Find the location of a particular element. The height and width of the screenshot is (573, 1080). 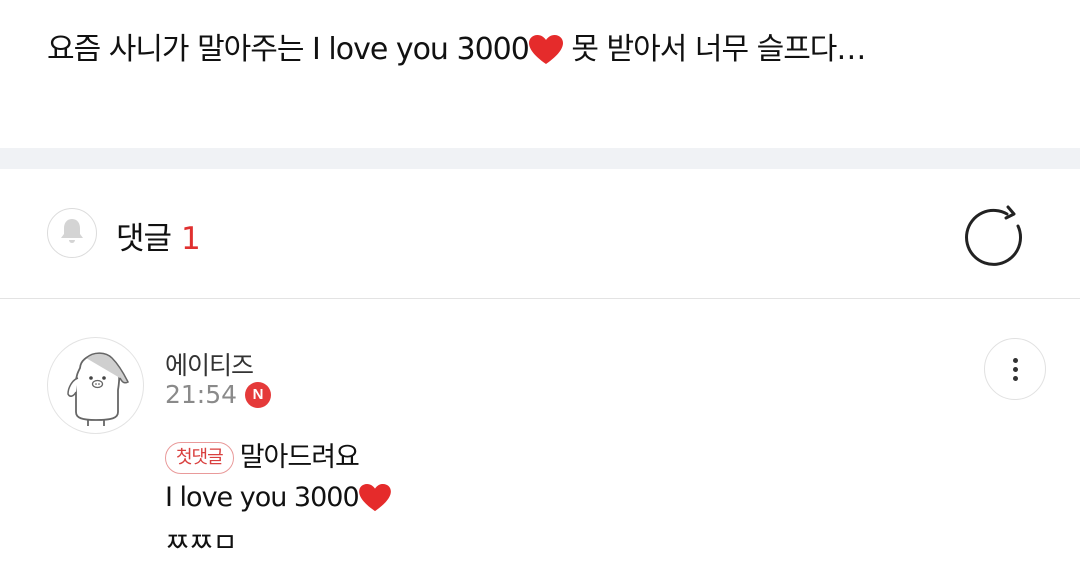

more-vertical-icon is located at coordinates (1015, 360).